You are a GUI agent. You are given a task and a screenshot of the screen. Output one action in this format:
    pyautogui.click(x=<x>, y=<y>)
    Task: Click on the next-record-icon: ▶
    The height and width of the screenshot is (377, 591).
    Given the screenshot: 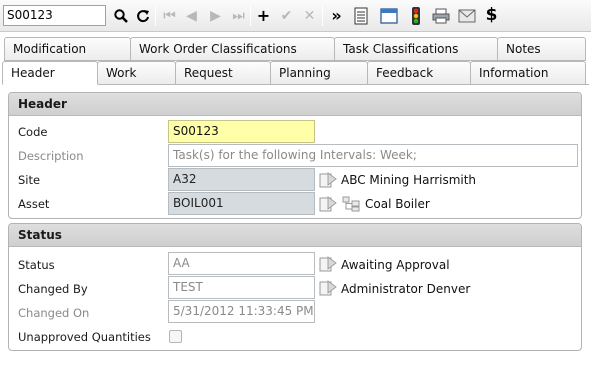 What is the action you would take?
    pyautogui.click(x=215, y=15)
    